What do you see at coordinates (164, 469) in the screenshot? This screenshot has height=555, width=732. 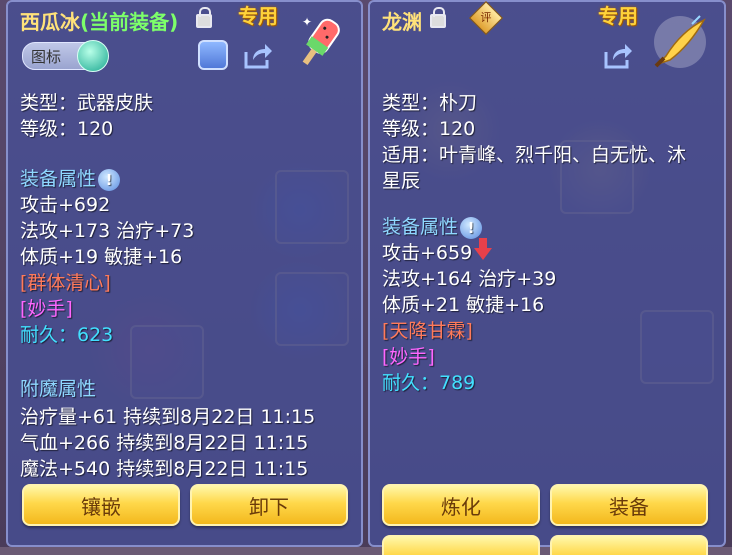 I see `attribute-line: 魔法+540 持续到8月22日 11:15` at bounding box center [164, 469].